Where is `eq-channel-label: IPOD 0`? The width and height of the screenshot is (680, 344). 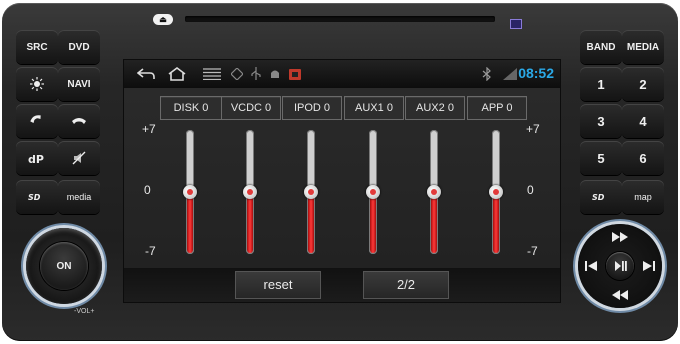 eq-channel-label: IPOD 0 is located at coordinates (312, 108).